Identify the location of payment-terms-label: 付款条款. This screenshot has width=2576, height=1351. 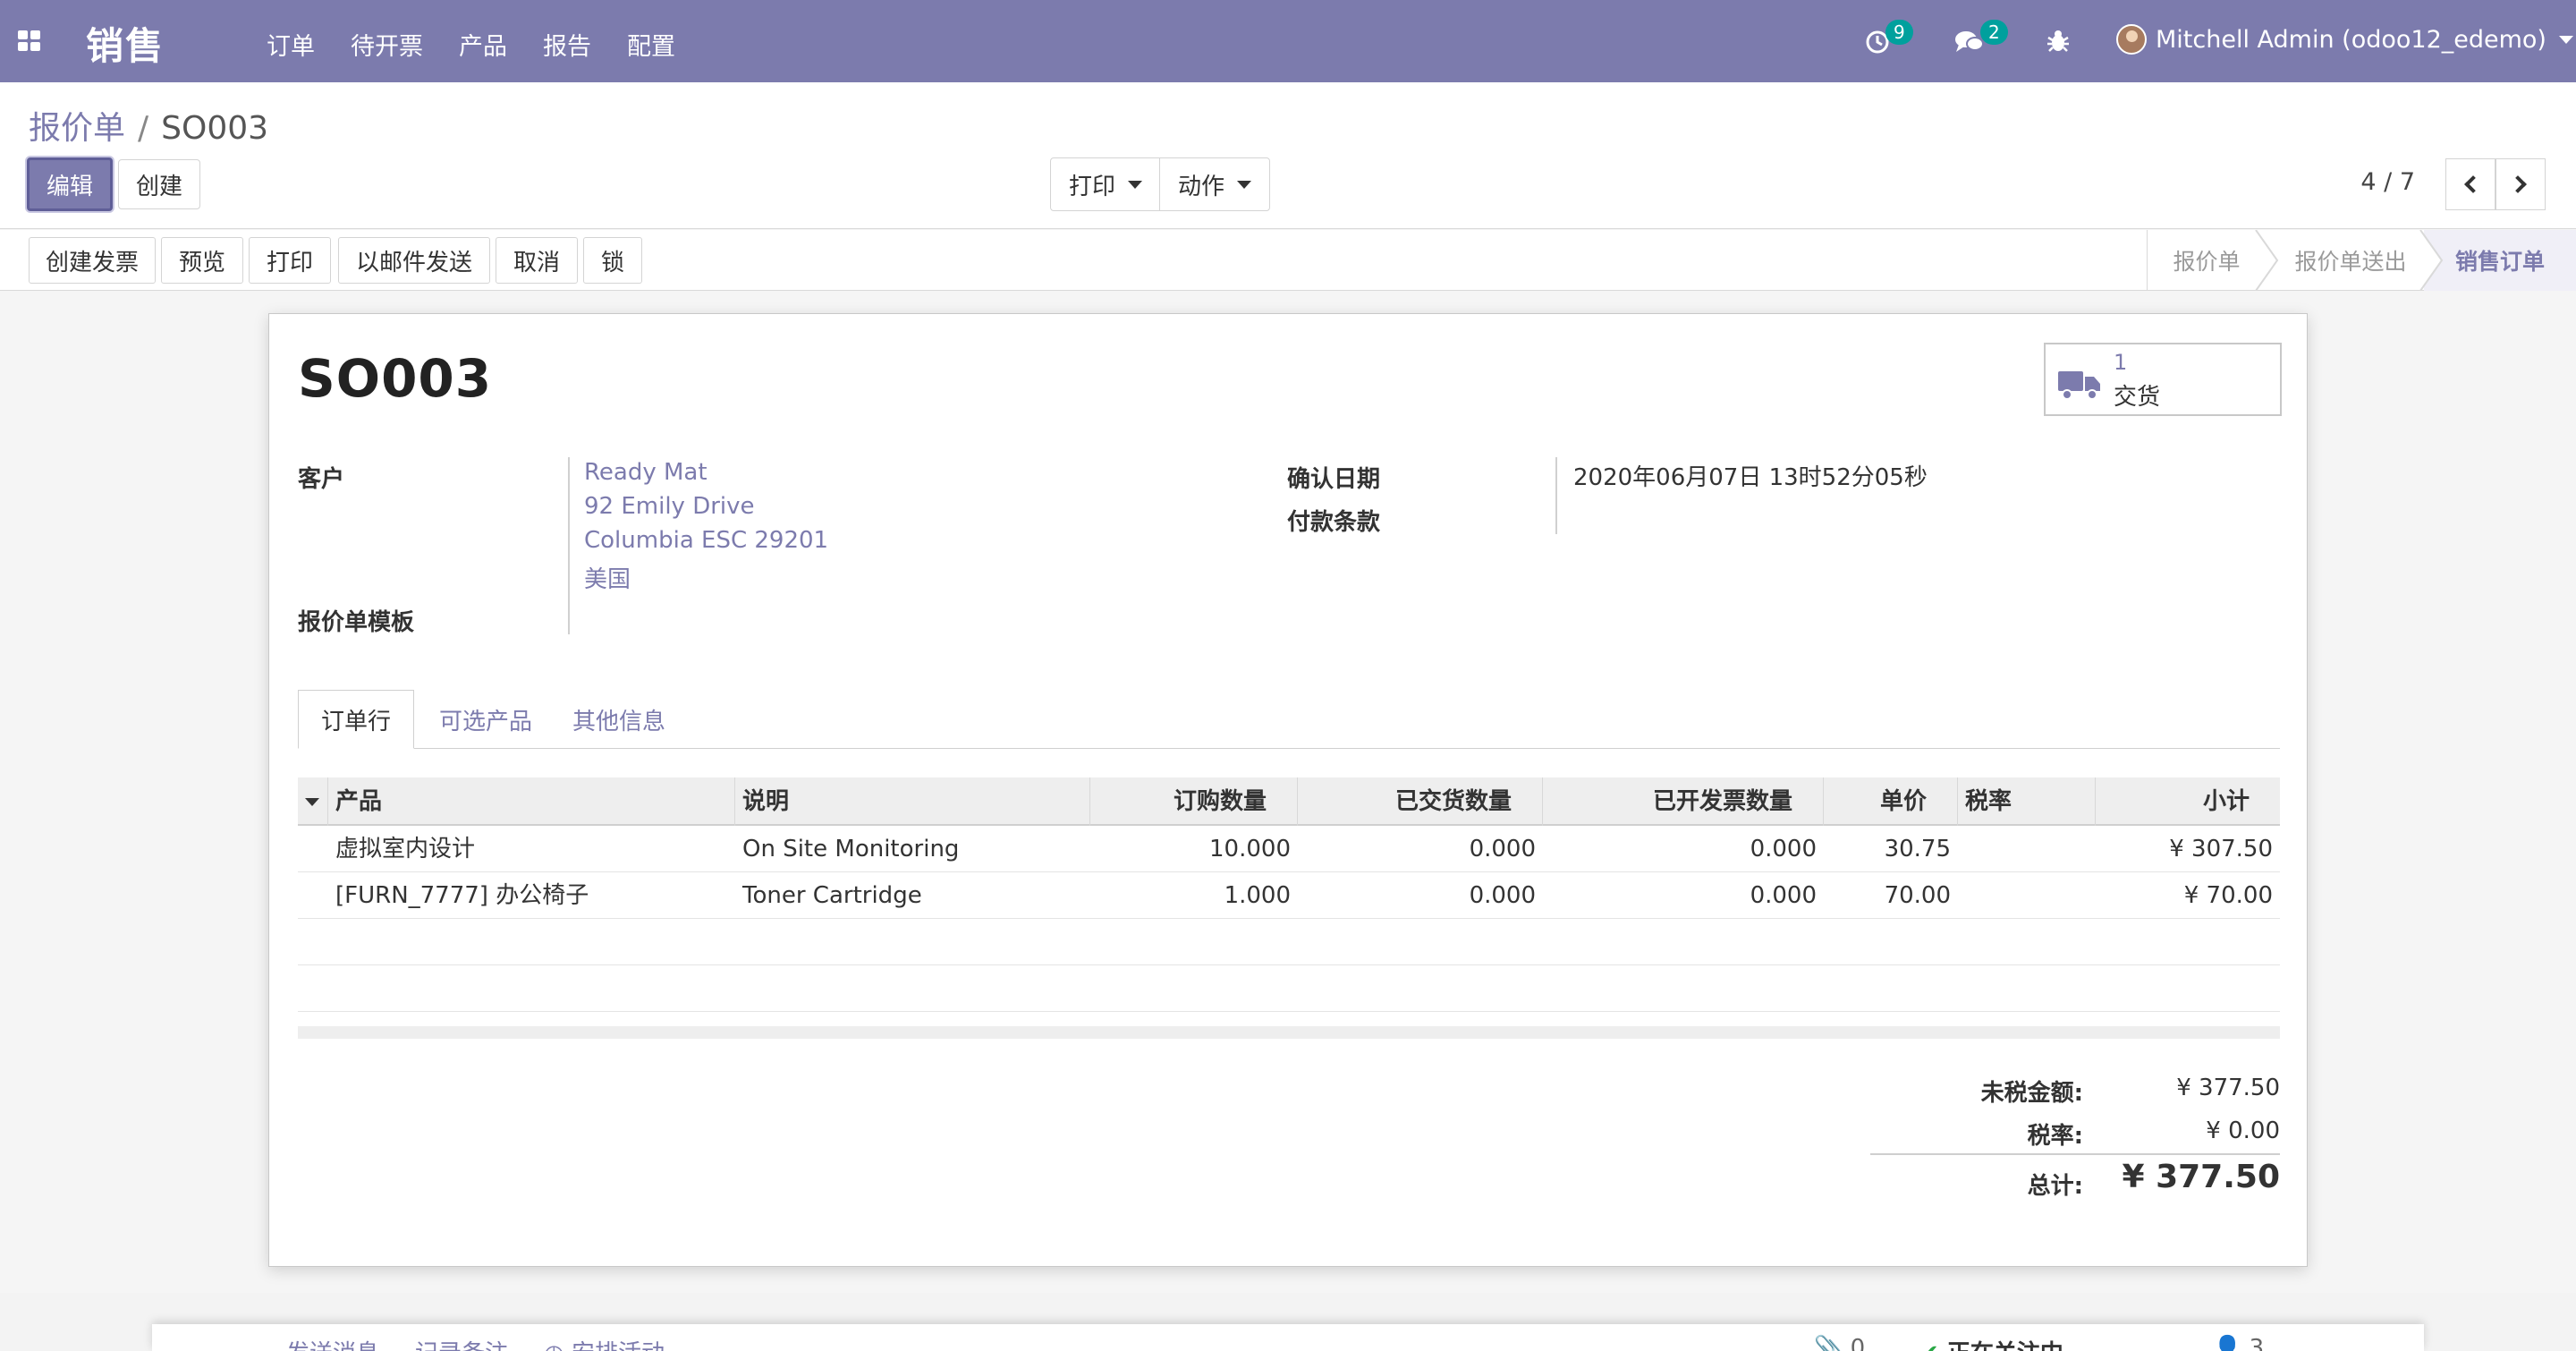
(1334, 522).